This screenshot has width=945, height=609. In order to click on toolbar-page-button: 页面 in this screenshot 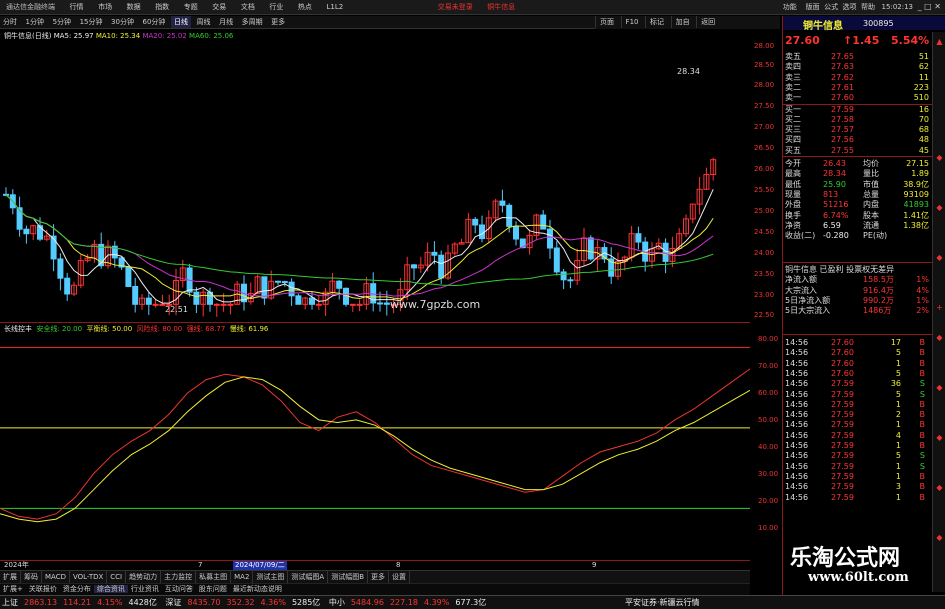, I will do `click(606, 22)`.